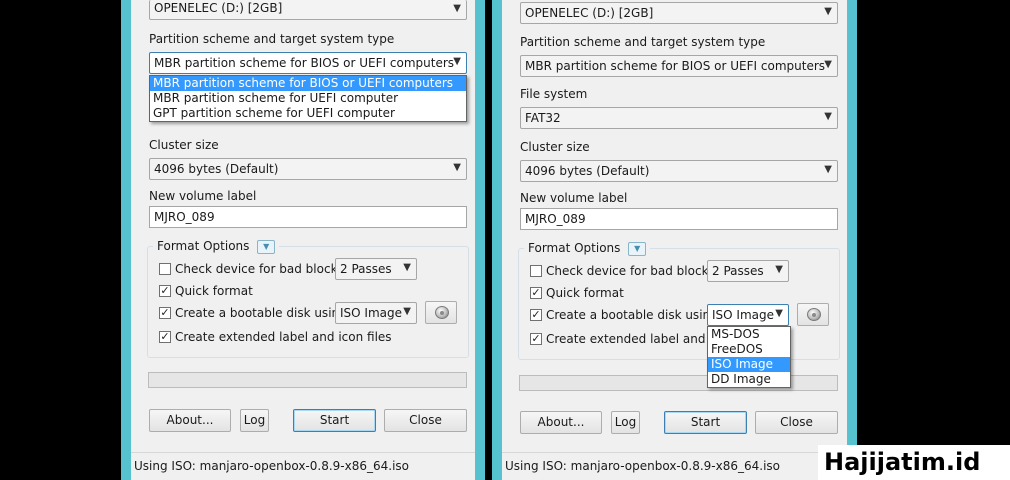 This screenshot has width=1010, height=480. Describe the element at coordinates (914, 462) in the screenshot. I see `watermark: Hajijatim.id` at that location.